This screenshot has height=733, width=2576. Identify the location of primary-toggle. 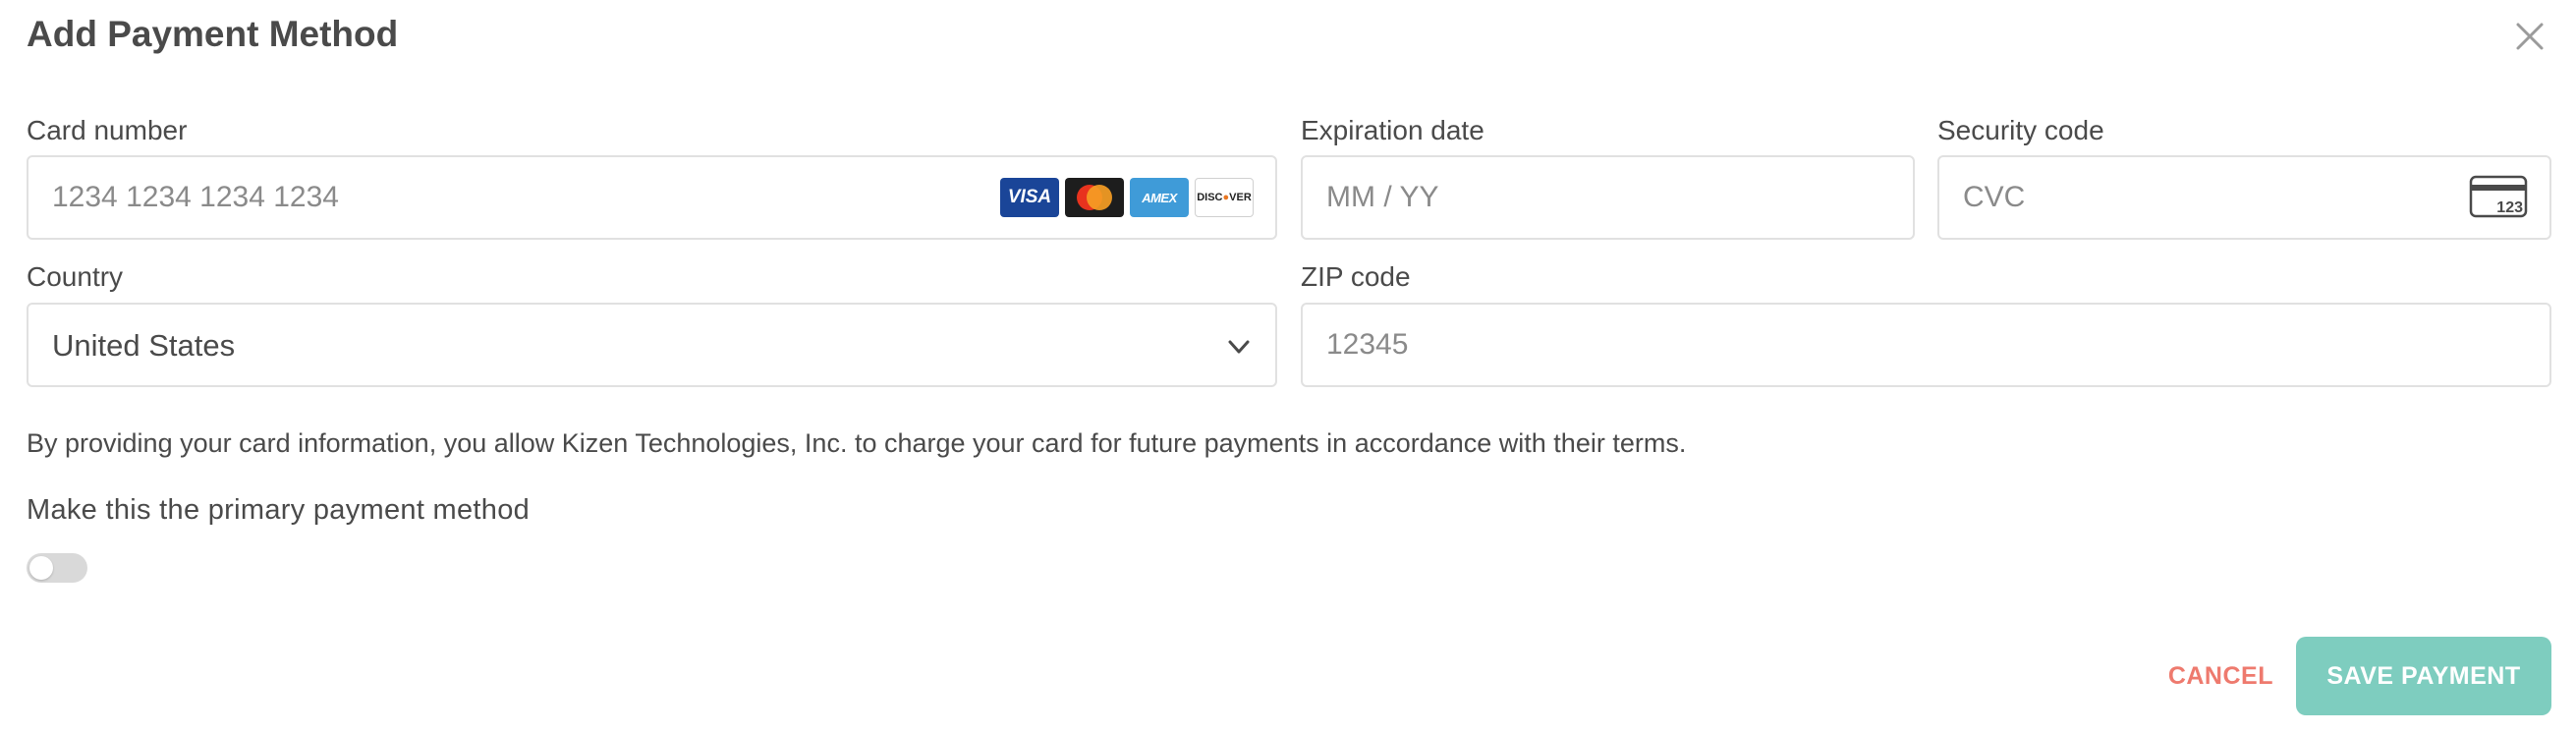
(57, 568).